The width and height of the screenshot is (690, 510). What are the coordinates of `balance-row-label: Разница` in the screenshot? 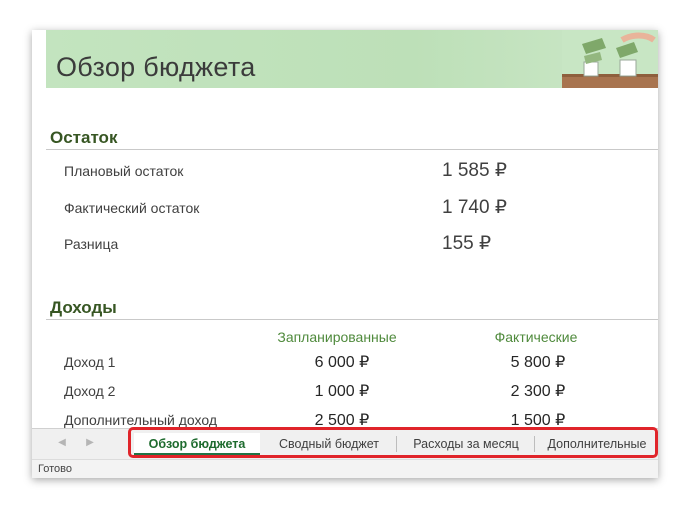 It's located at (91, 244).